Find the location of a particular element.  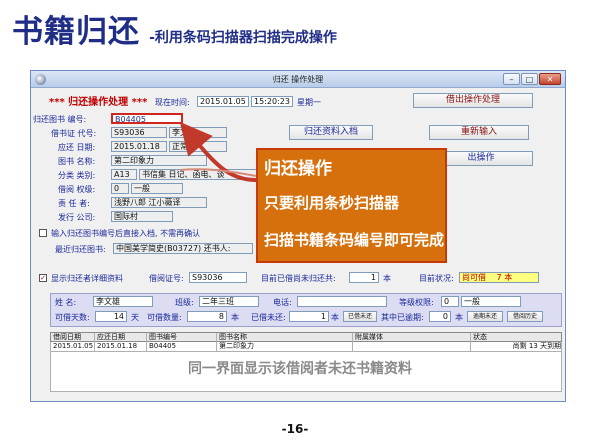

callout-line-3: 扫描书籍条码编号即可完成 is located at coordinates (354, 240).